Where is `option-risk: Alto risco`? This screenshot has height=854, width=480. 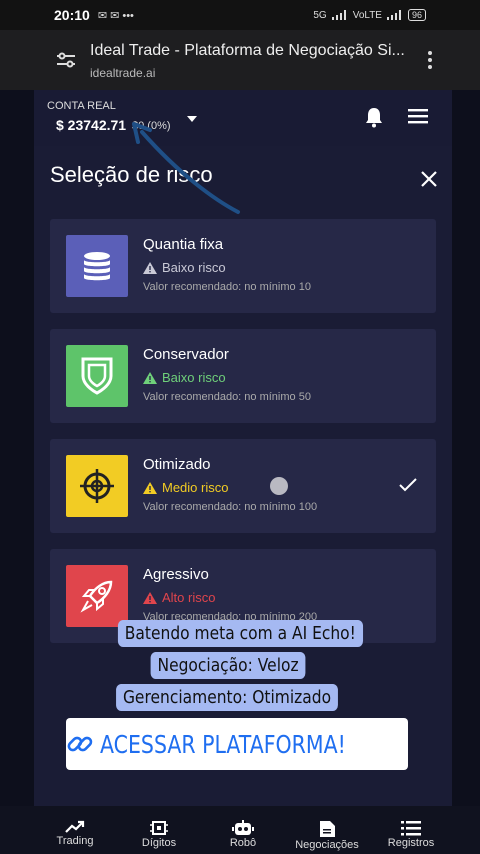
option-risk: Alto risco is located at coordinates (179, 597).